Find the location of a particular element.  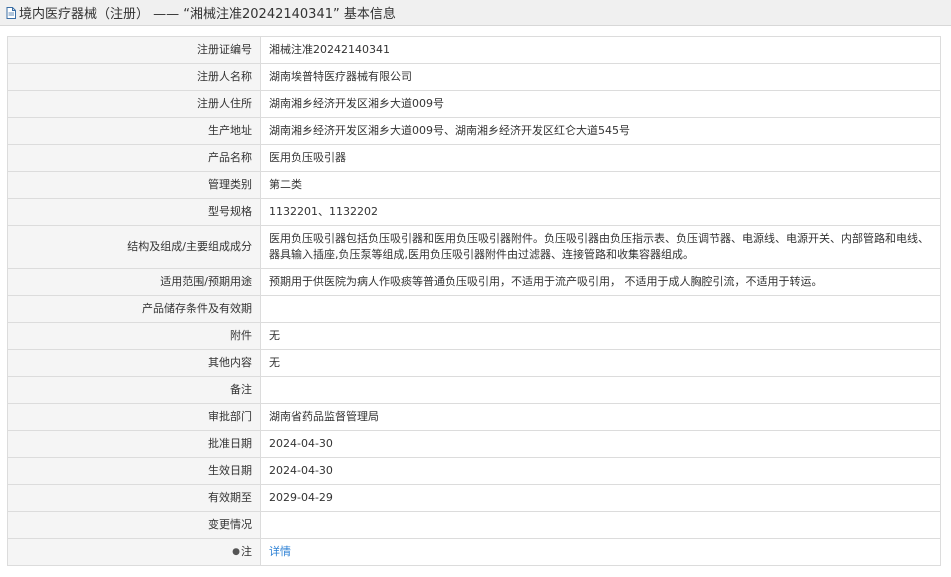

table-row: 产品储存条件及有效期 is located at coordinates (474, 309).